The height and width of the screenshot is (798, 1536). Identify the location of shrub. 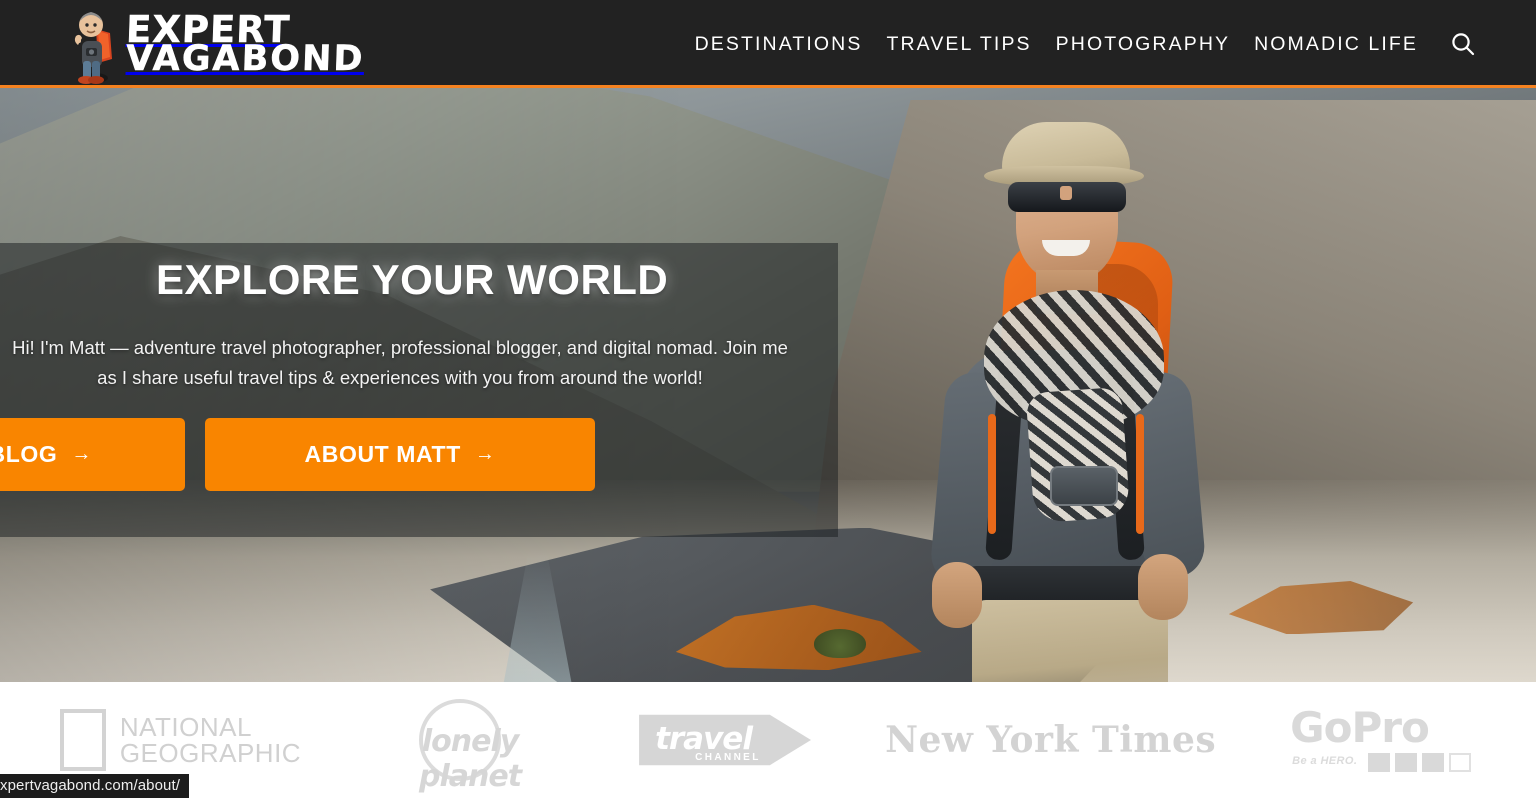
(840, 643).